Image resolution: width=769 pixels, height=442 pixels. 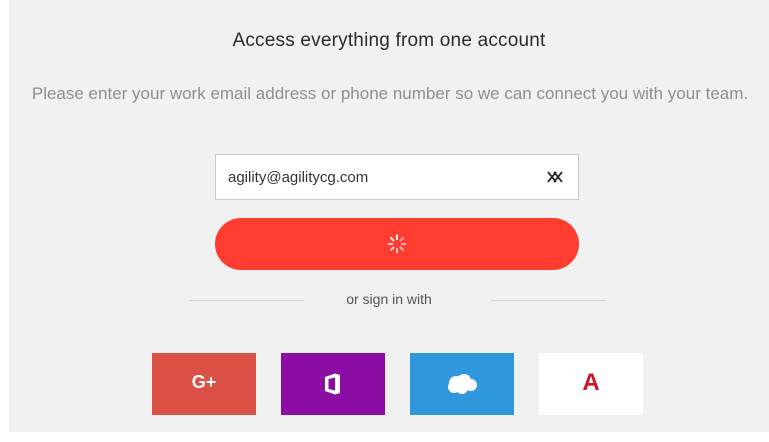 I want to click on email-field-container, so click(x=397, y=177).